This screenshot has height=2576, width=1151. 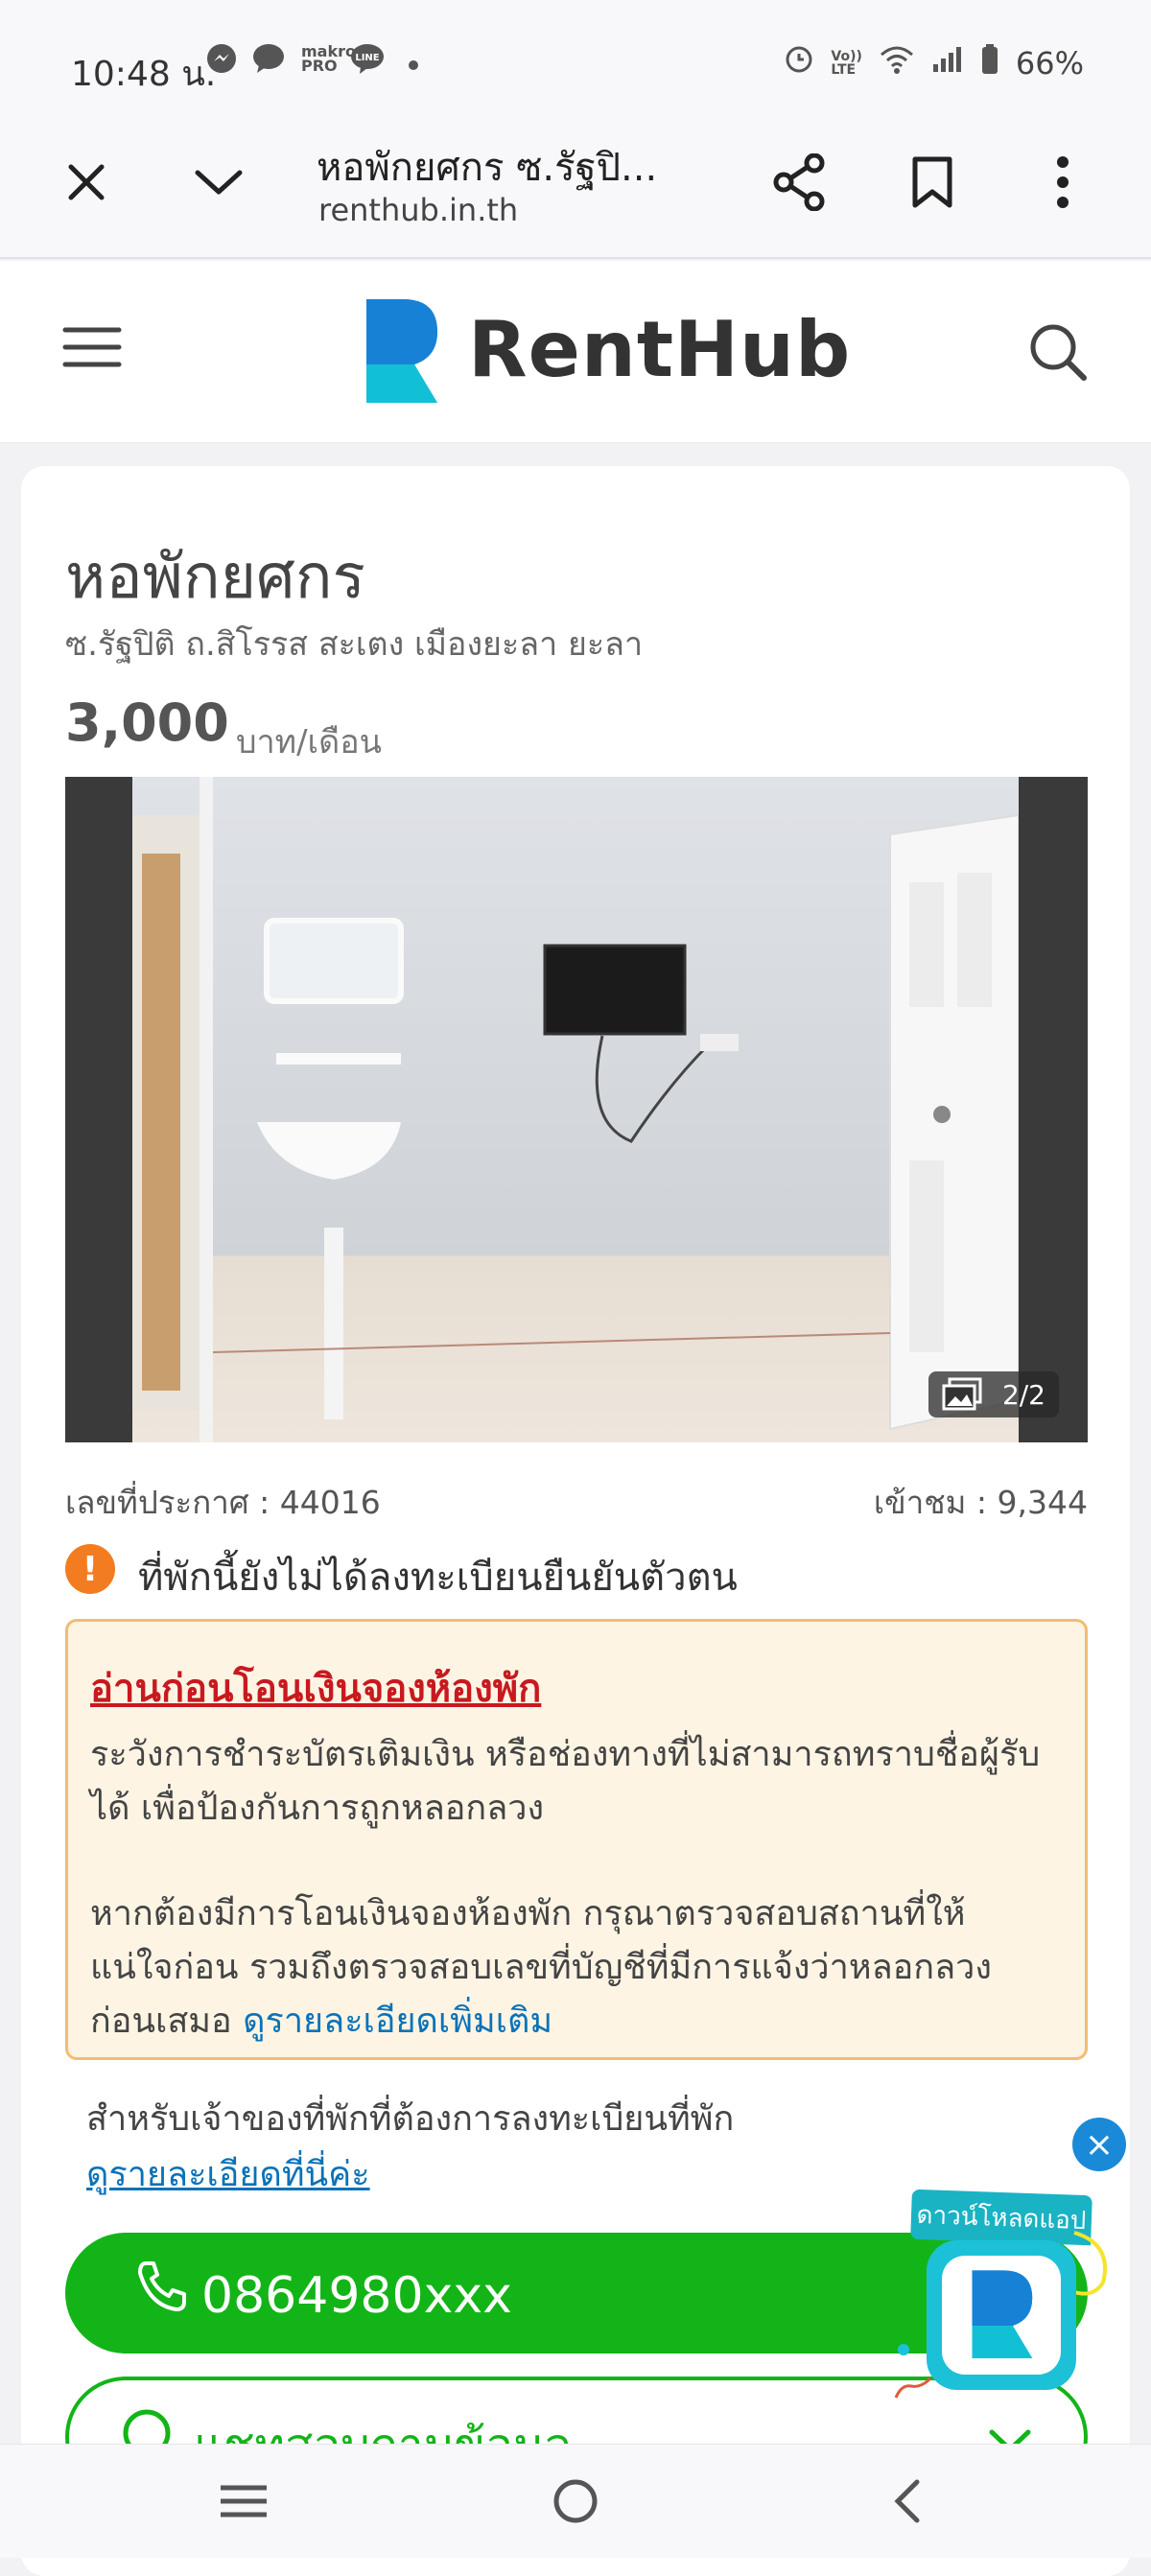 I want to click on scam-warning-line-2: ได้ เพื่อป้องกันการถูกหลอกลวง, so click(x=317, y=1808).